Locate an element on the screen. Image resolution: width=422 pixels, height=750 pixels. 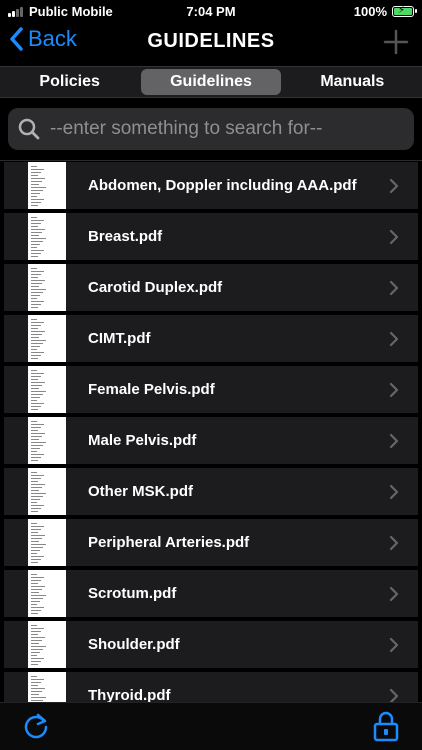
charging-bolt-icon: ⚡ is located at coordinates (402, 10).